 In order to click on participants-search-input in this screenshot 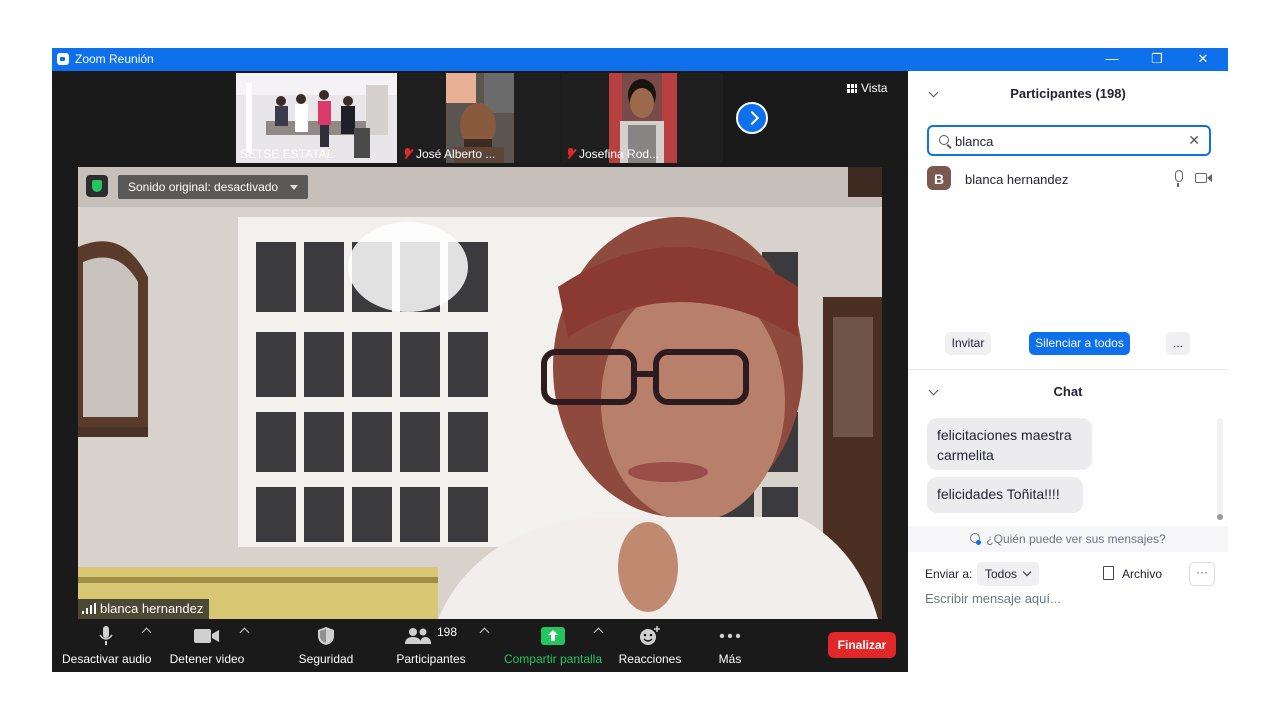, I will do `click(1065, 141)`.